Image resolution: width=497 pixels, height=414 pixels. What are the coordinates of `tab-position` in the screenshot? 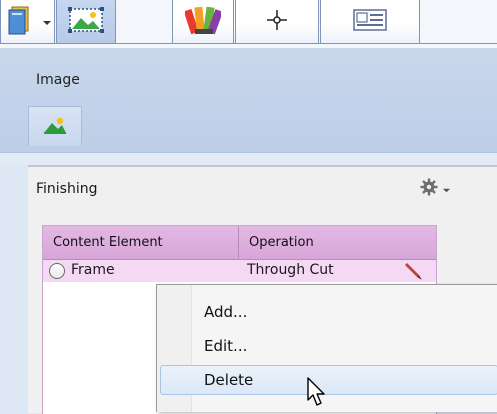 It's located at (277, 22).